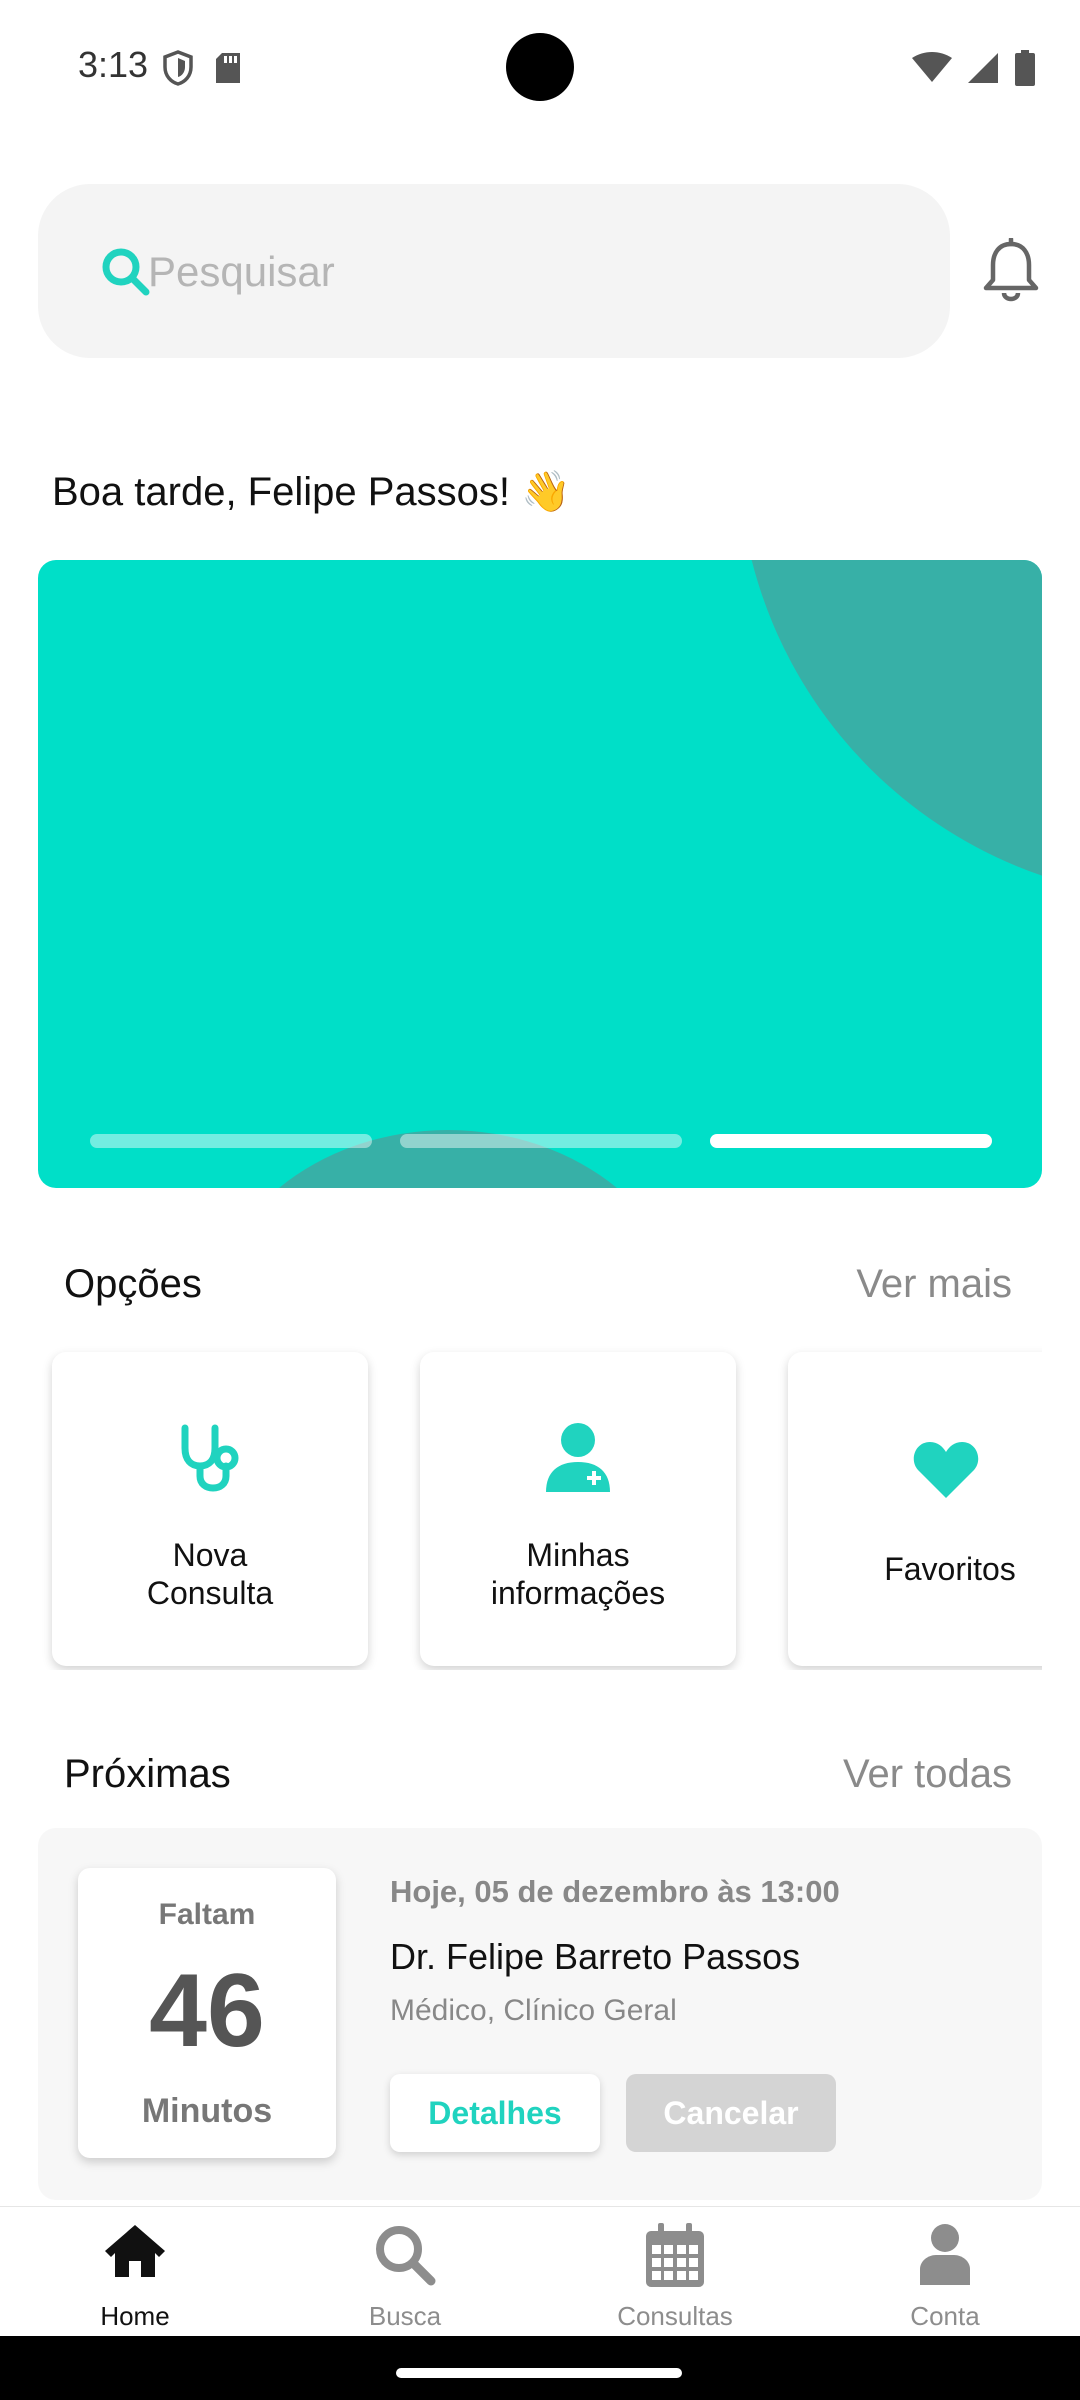 This screenshot has height=2400, width=1080. Describe the element at coordinates (950, 1569) in the screenshot. I see `option-label: Favoritos` at that location.